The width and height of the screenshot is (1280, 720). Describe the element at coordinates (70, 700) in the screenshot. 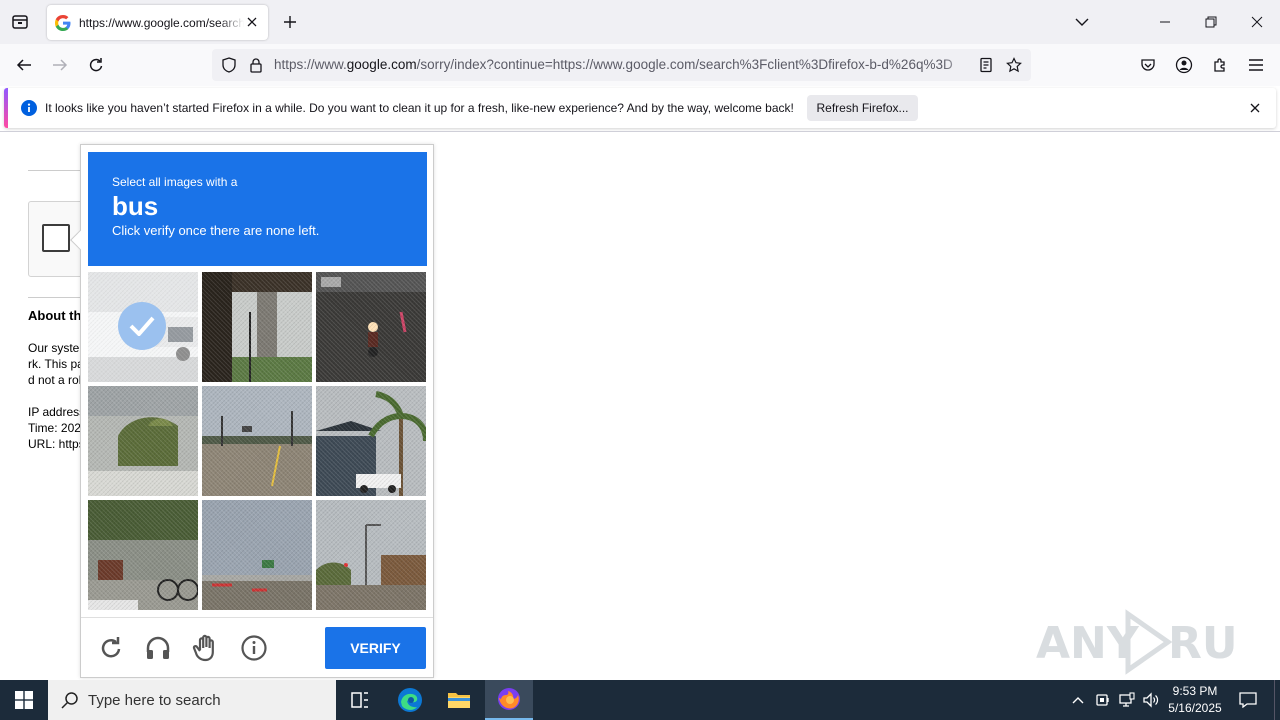

I see `search-icon` at that location.